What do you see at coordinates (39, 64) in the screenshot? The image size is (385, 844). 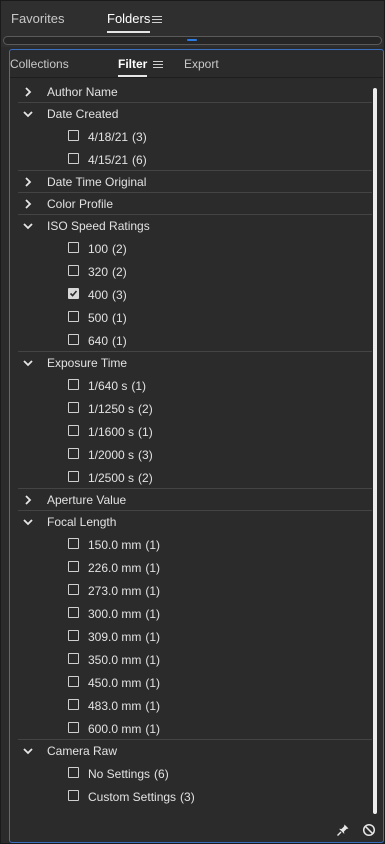 I see `tab-collections: Collections` at bounding box center [39, 64].